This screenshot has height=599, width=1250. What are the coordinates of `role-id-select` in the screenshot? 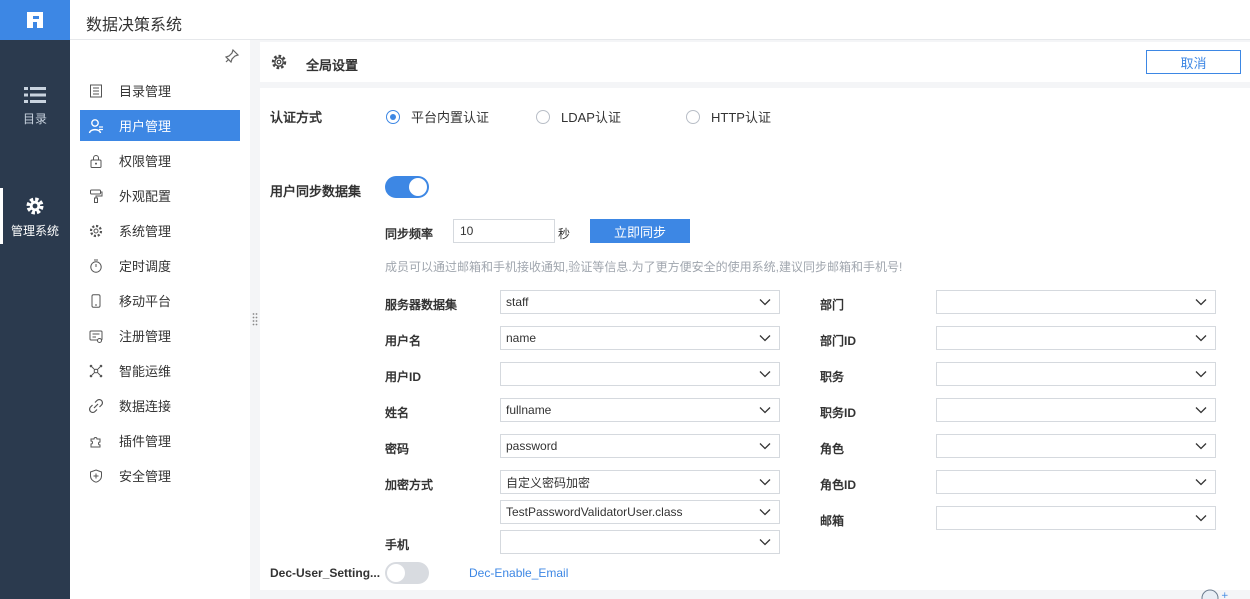 It's located at (1076, 482).